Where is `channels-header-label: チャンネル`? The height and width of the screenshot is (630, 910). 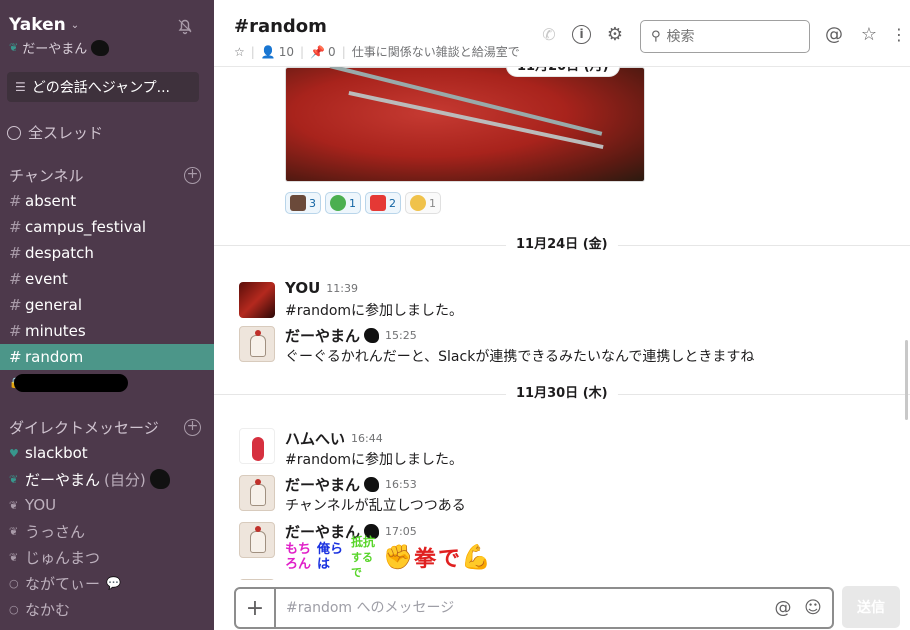 channels-header-label: チャンネル is located at coordinates (46, 176).